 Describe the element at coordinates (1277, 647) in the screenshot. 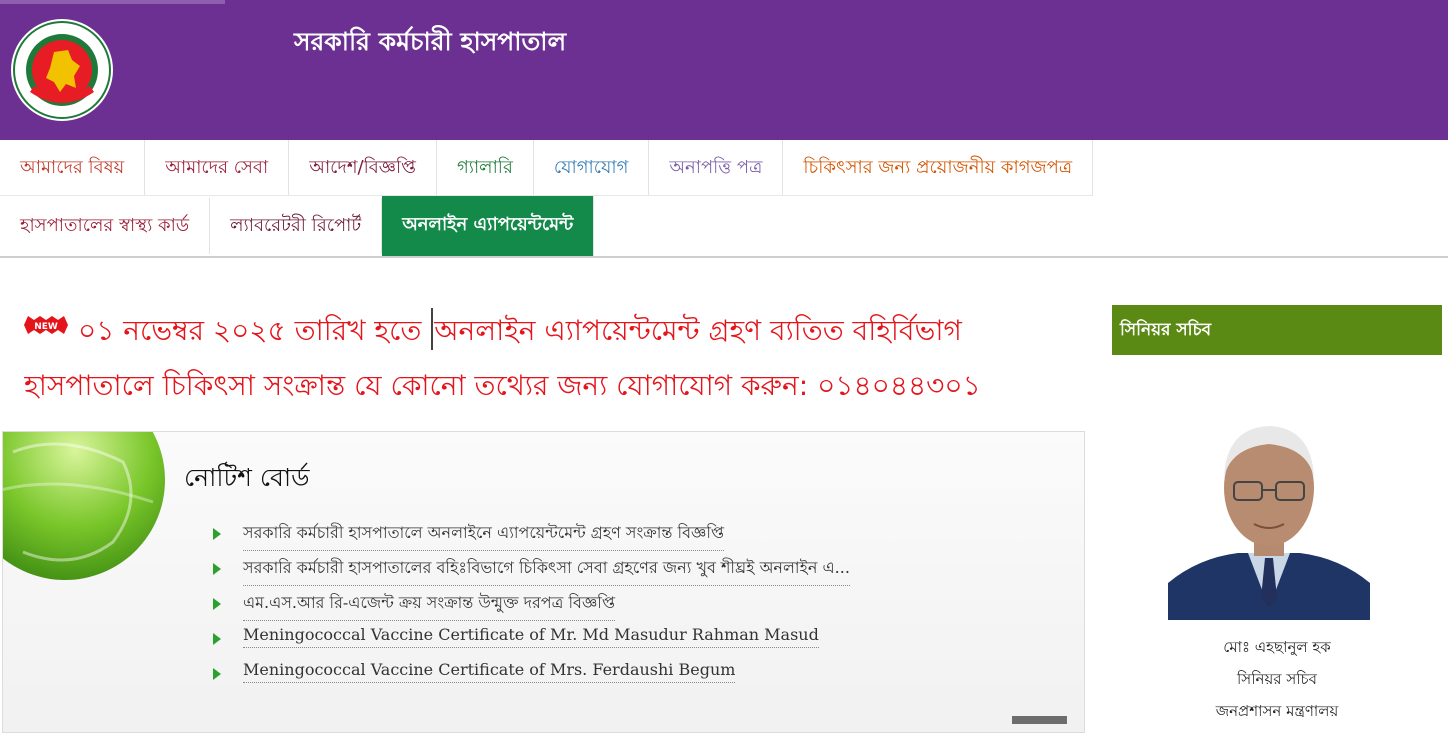

I see `person-name: মোঃ এহছানুল হক` at that location.